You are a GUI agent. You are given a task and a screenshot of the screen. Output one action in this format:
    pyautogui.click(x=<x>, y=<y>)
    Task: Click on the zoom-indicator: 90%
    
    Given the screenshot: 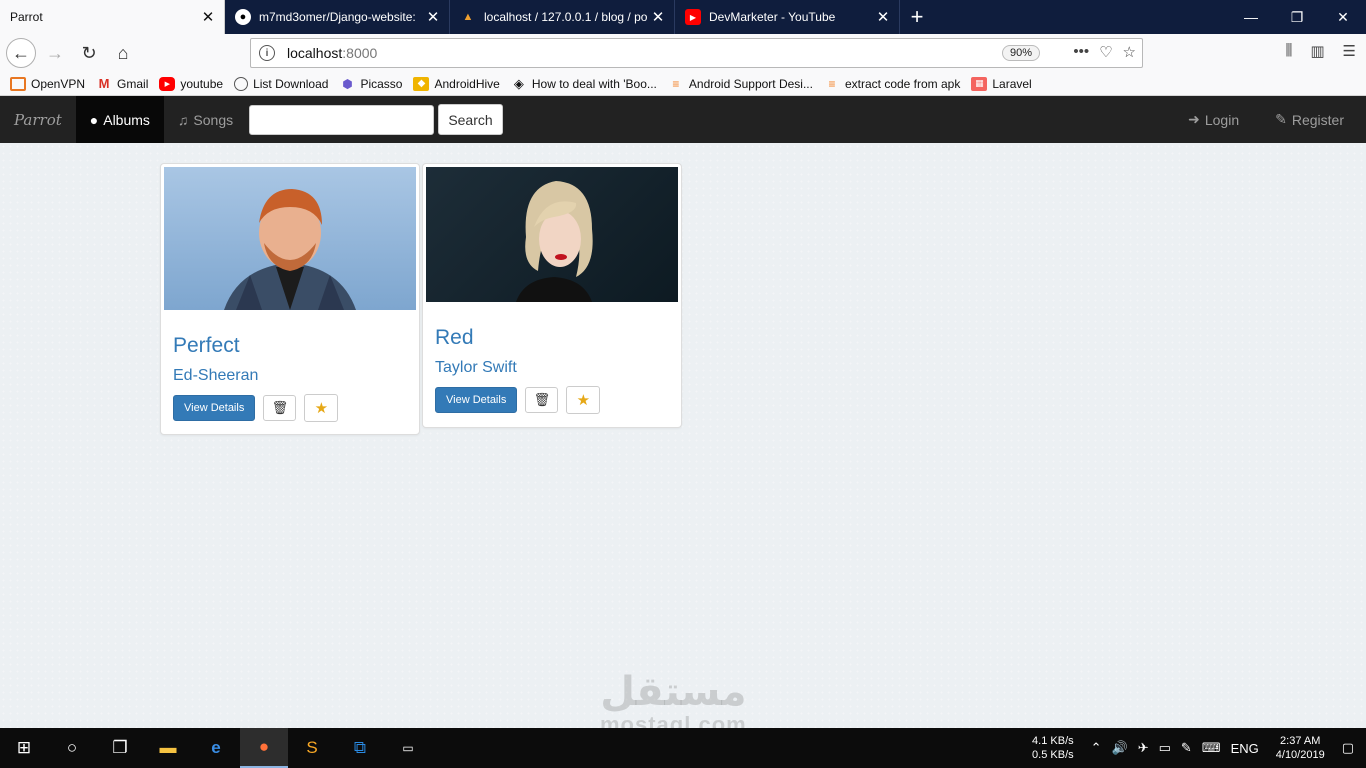 What is the action you would take?
    pyautogui.click(x=1020, y=53)
    